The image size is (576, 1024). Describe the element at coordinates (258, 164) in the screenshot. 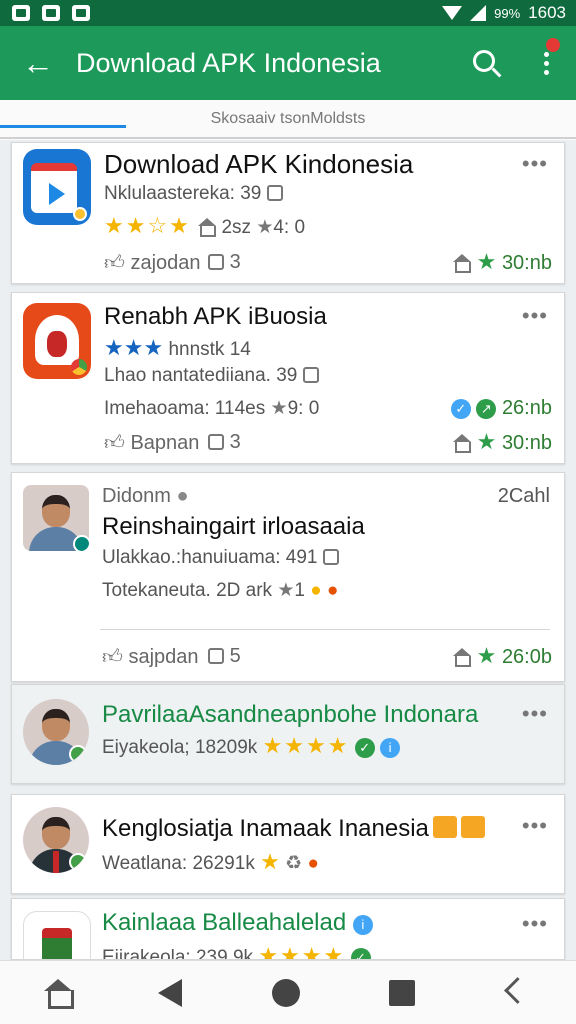

I see `app-title: Download APK Kindonesia` at that location.